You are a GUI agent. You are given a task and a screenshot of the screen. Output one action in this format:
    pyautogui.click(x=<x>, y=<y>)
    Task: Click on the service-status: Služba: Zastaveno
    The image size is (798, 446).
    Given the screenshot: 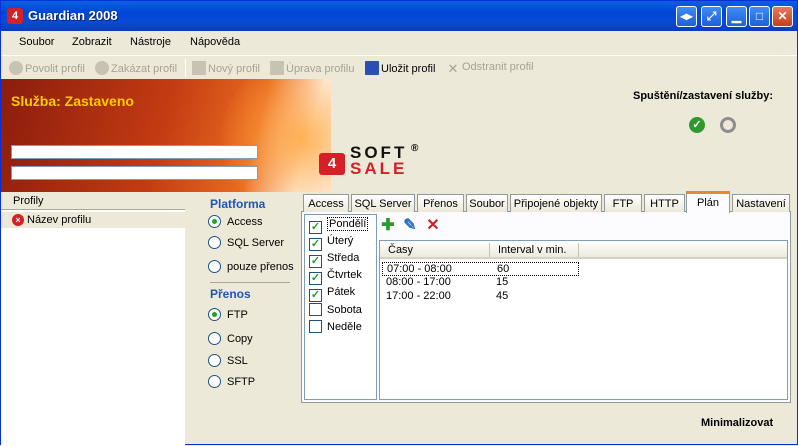 What is the action you would take?
    pyautogui.click(x=72, y=101)
    